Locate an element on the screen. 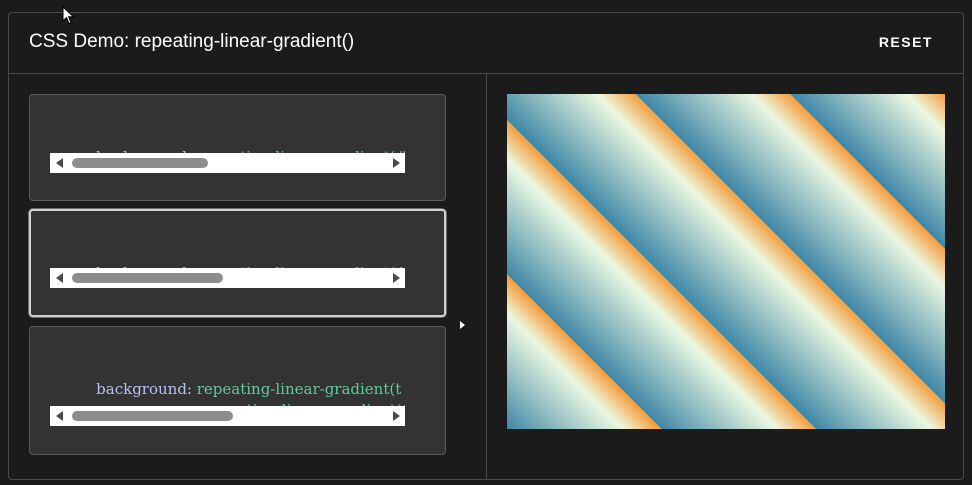 Image resolution: width=972 pixels, height=485 pixels. reset-button: RESET is located at coordinates (906, 42).